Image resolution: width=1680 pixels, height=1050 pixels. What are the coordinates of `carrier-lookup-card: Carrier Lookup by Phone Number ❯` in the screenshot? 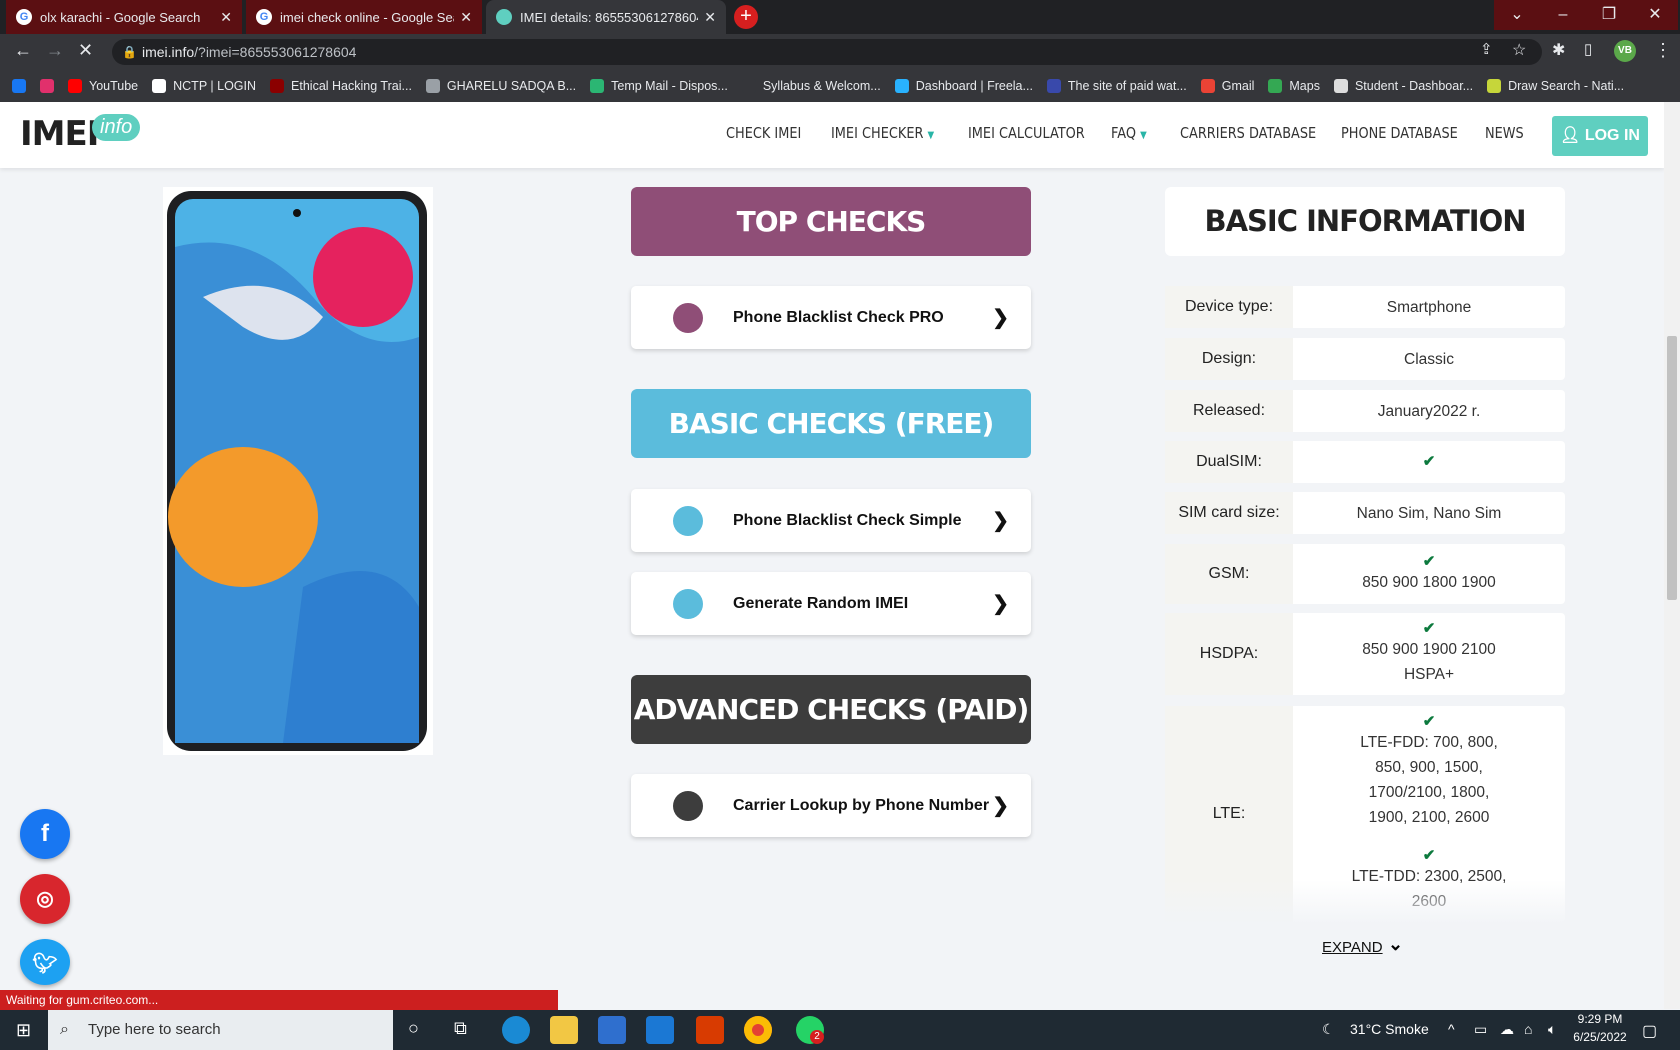 It's located at (831, 805).